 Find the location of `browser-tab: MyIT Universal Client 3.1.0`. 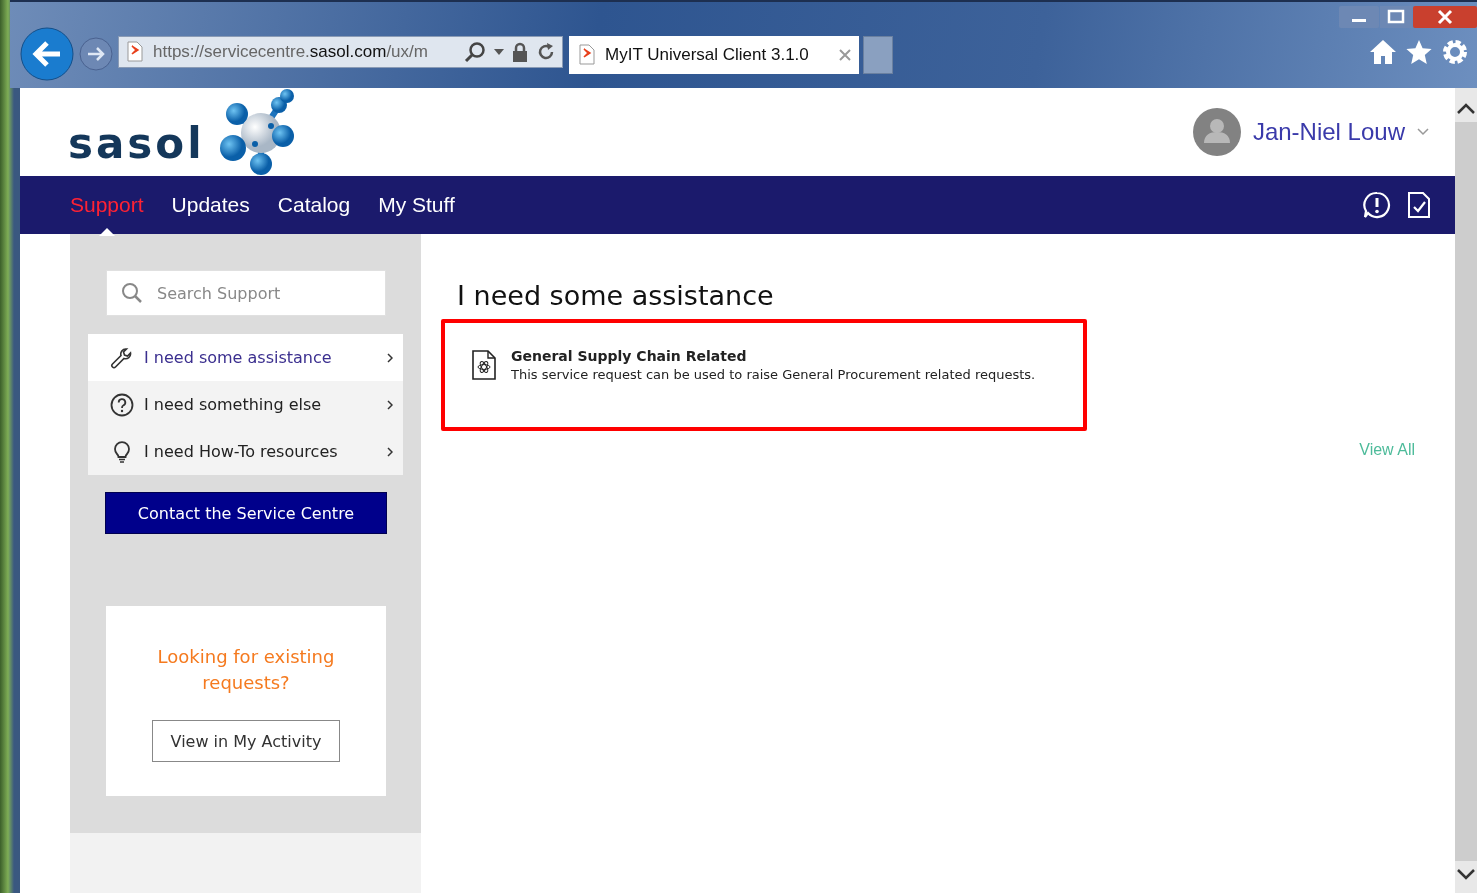

browser-tab: MyIT Universal Client 3.1.0 is located at coordinates (714, 55).